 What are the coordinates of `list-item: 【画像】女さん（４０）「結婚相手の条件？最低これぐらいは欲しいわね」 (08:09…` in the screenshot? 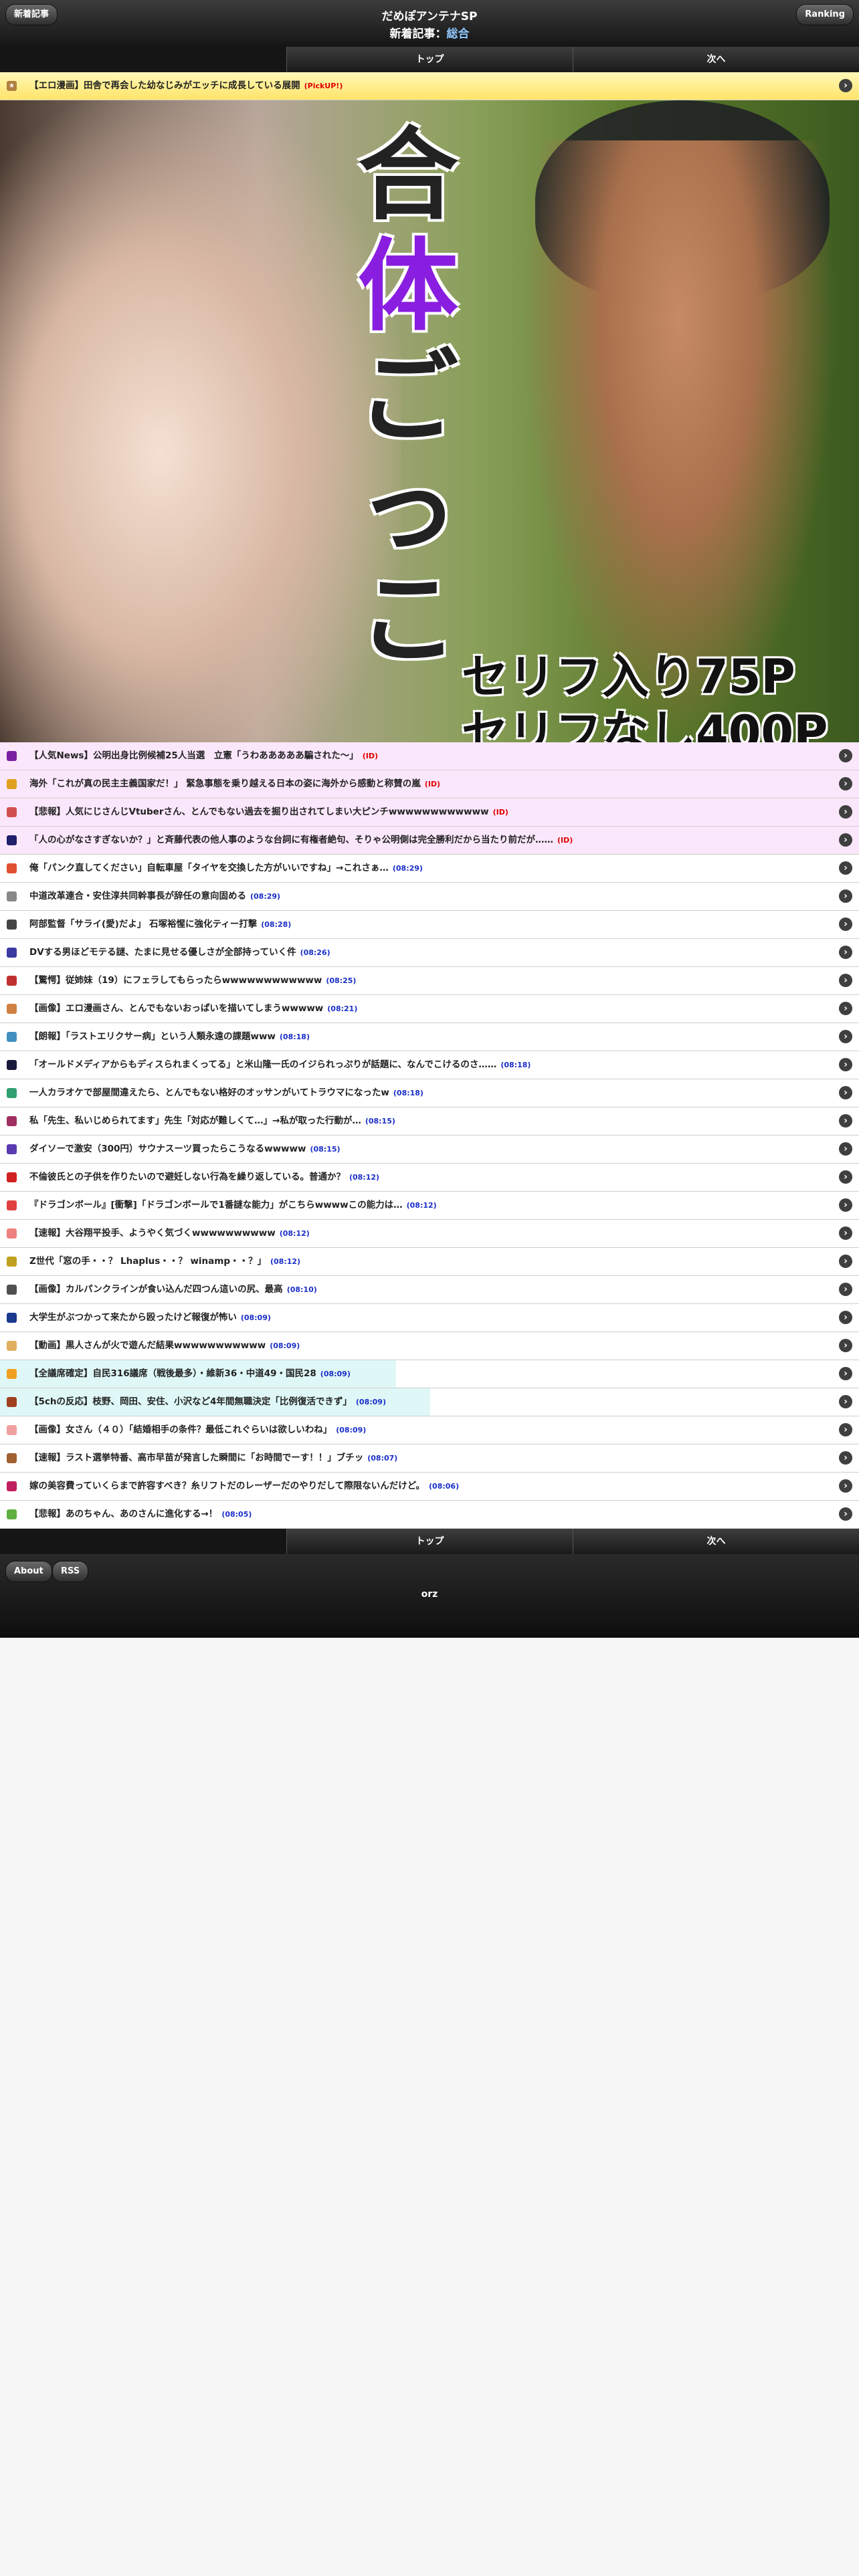 It's located at (429, 1430).